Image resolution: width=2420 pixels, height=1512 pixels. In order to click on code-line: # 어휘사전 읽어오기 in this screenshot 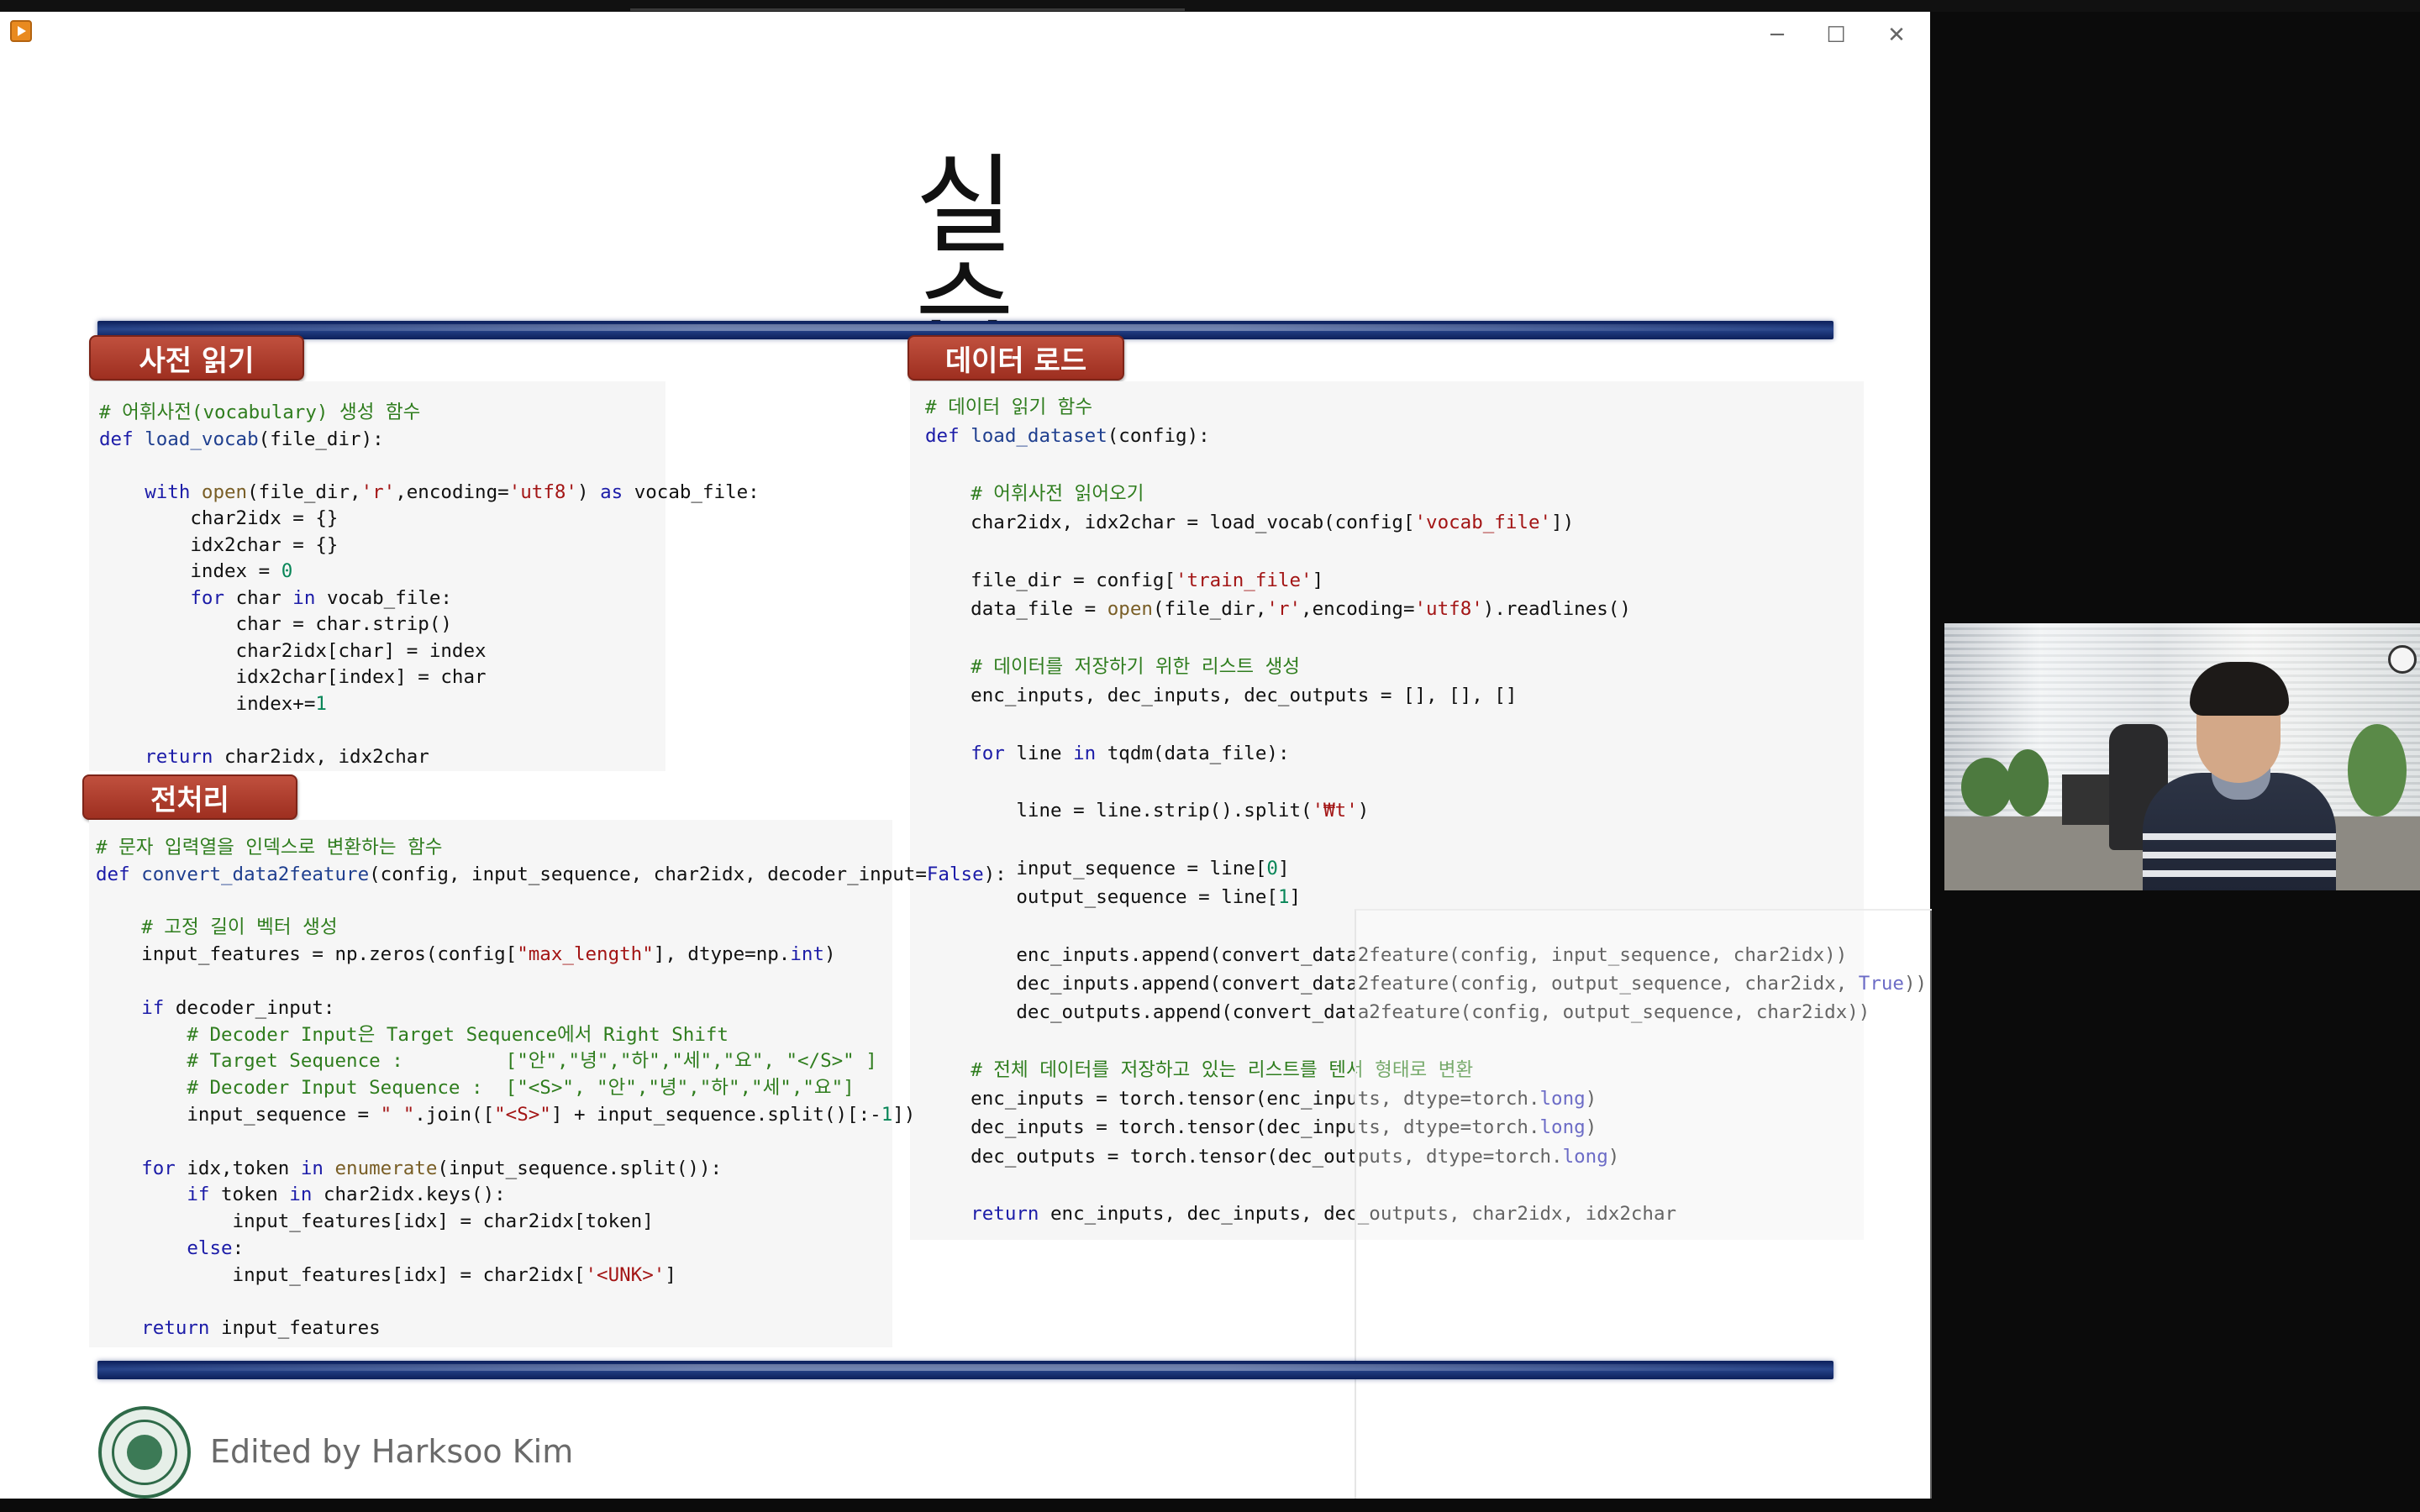, I will do `click(1057, 493)`.